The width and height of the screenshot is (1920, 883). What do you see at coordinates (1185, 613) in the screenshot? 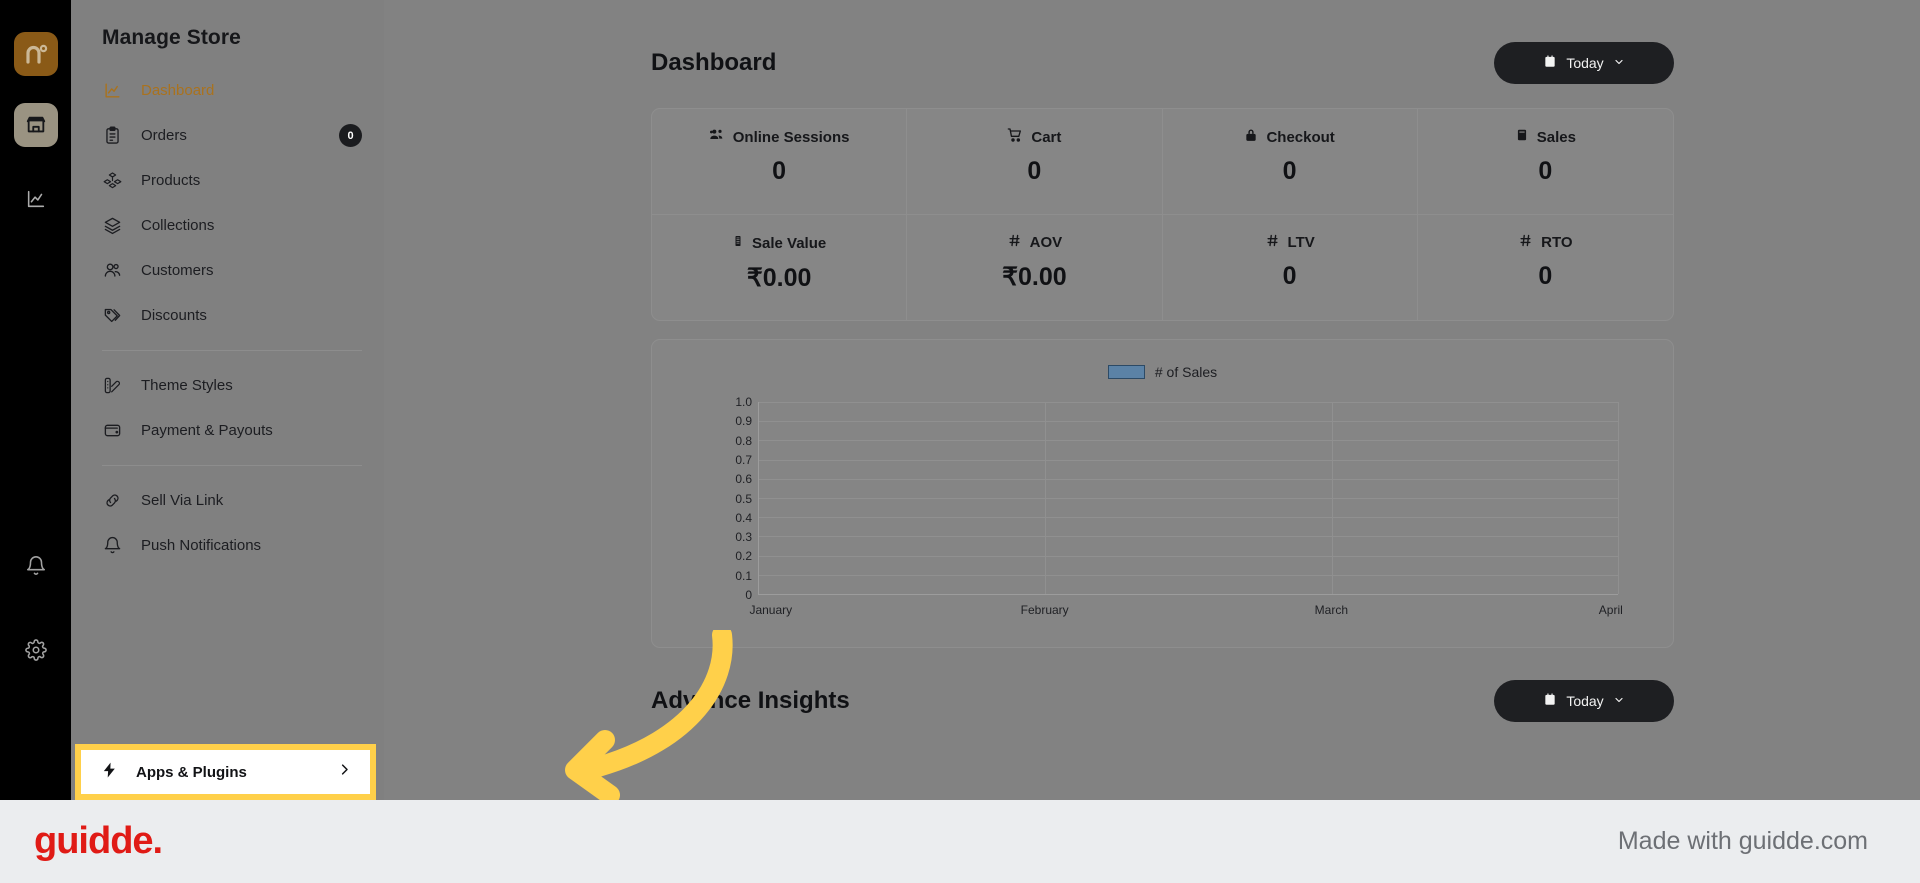
I see `chart-x-axis: January February March April` at bounding box center [1185, 613].